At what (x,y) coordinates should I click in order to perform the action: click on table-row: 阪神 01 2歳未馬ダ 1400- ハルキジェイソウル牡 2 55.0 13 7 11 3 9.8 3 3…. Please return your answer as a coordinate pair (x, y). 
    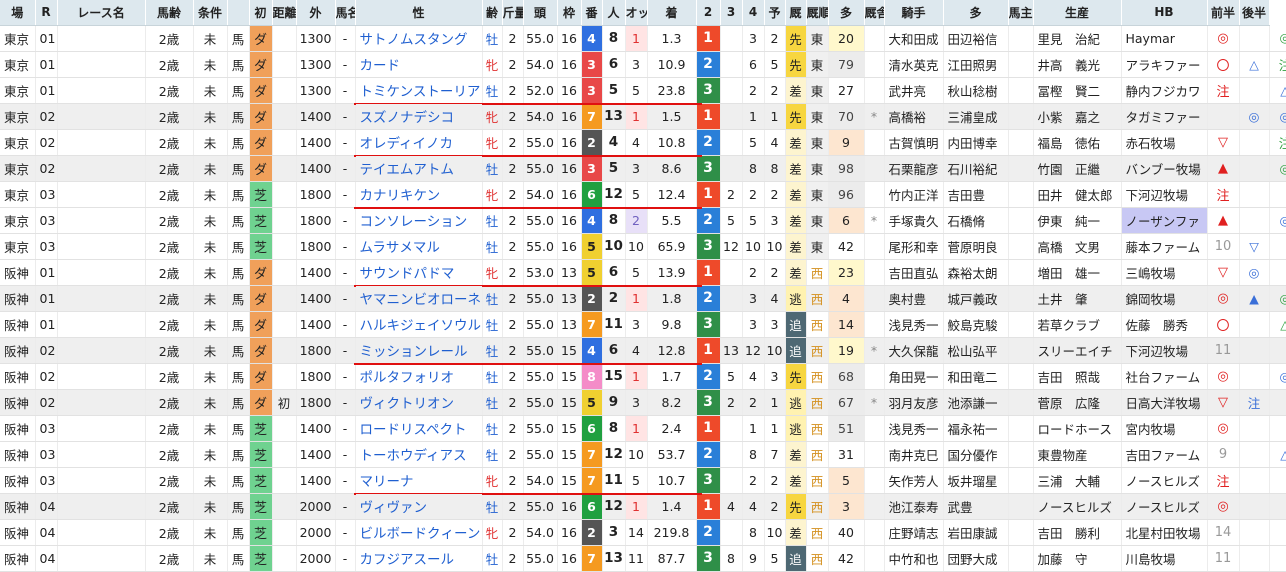
    Looking at the image, I should click on (643, 324).